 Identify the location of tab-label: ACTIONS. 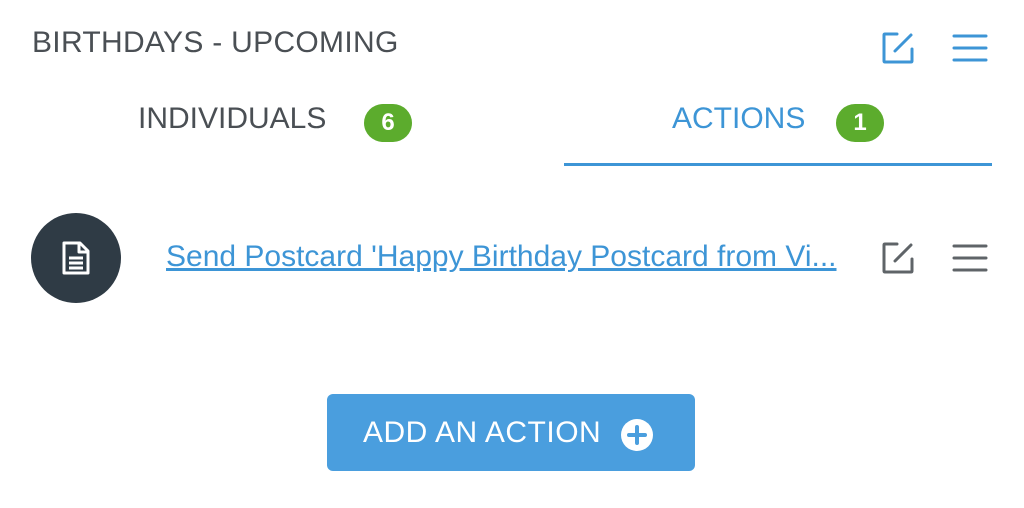
(739, 118).